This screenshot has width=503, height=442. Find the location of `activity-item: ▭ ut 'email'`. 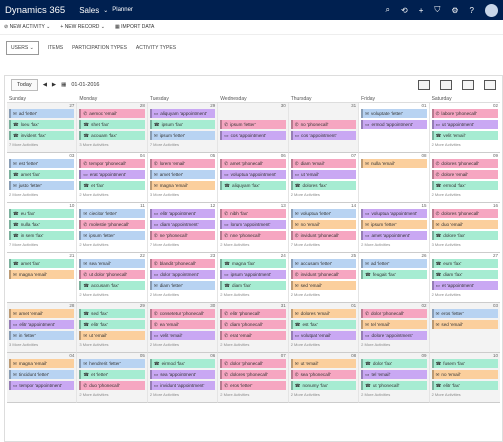

activity-item: ▭ ut 'email' is located at coordinates (323, 174).